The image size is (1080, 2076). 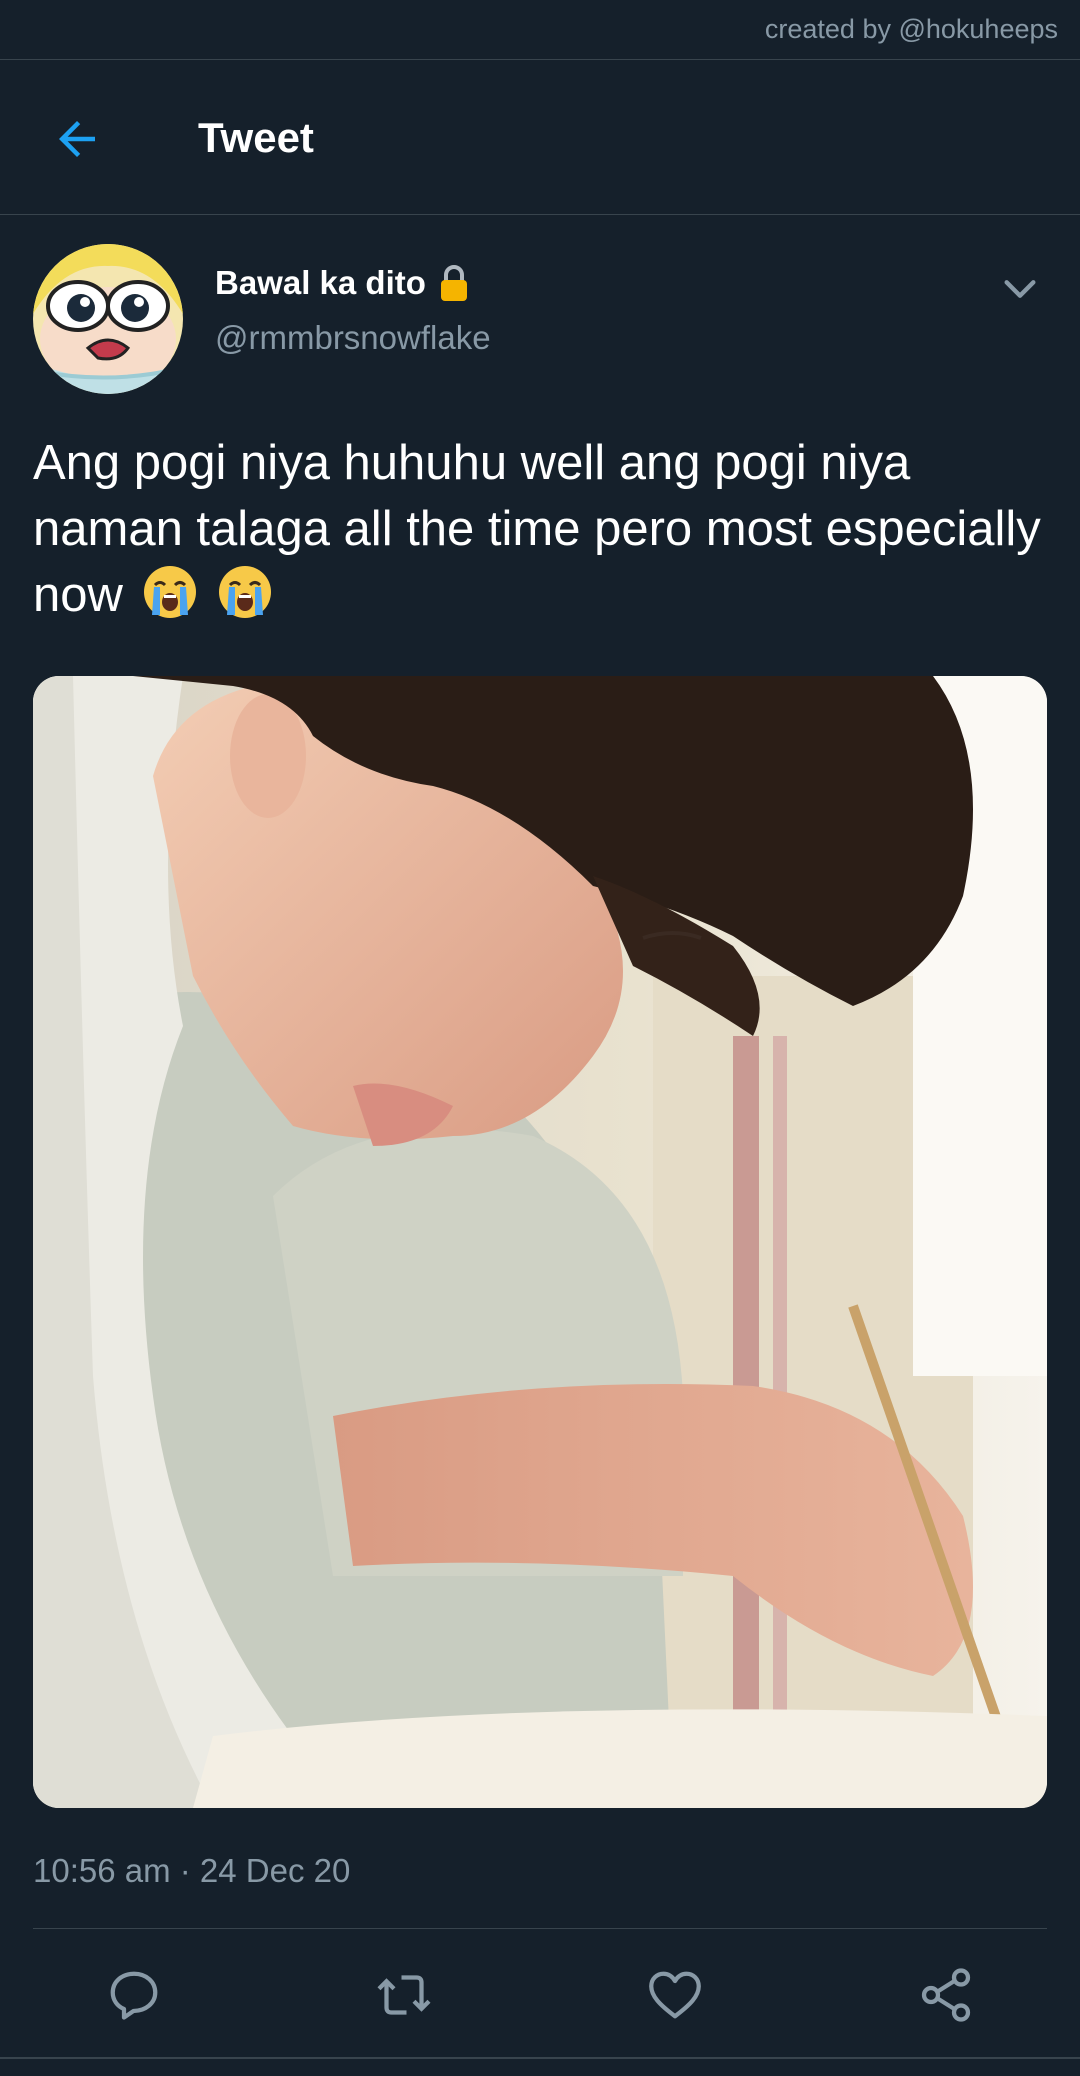 What do you see at coordinates (134, 1995) in the screenshot?
I see `reply-icon` at bounding box center [134, 1995].